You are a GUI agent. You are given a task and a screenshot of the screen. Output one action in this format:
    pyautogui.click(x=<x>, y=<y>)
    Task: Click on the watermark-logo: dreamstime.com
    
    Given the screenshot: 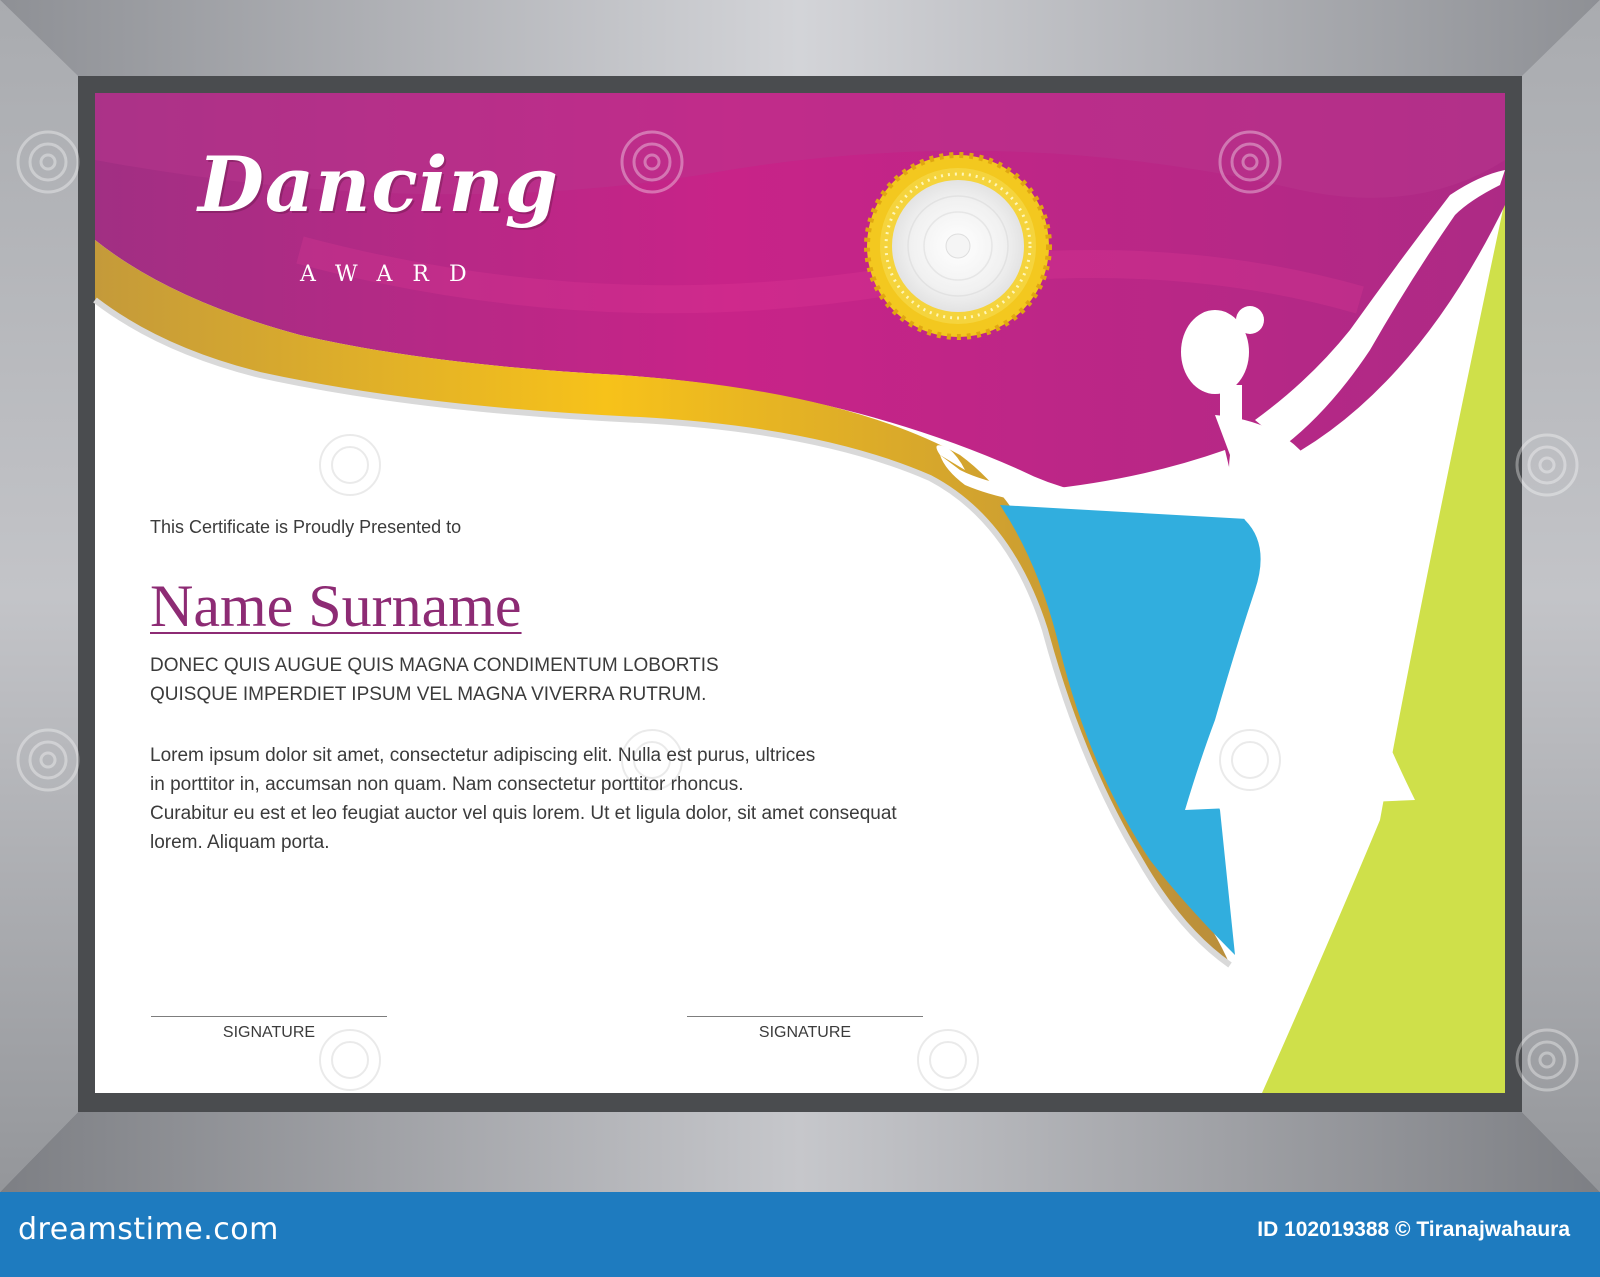 What is the action you would take?
    pyautogui.click(x=148, y=1229)
    